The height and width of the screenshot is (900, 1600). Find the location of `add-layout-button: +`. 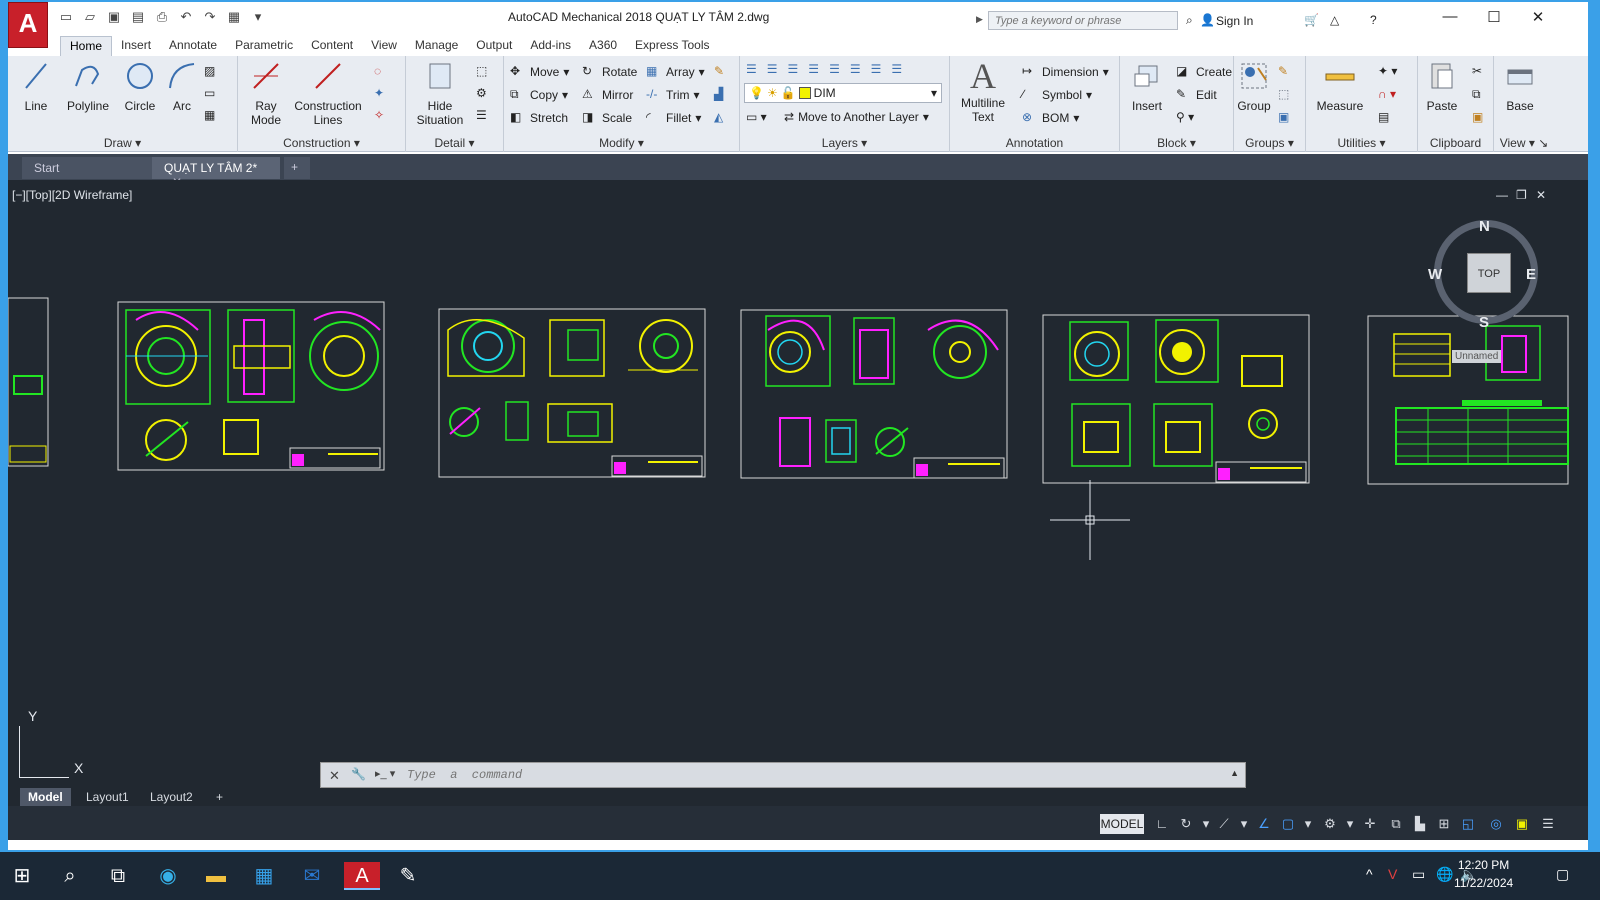

add-layout-button: + is located at coordinates (219, 798).